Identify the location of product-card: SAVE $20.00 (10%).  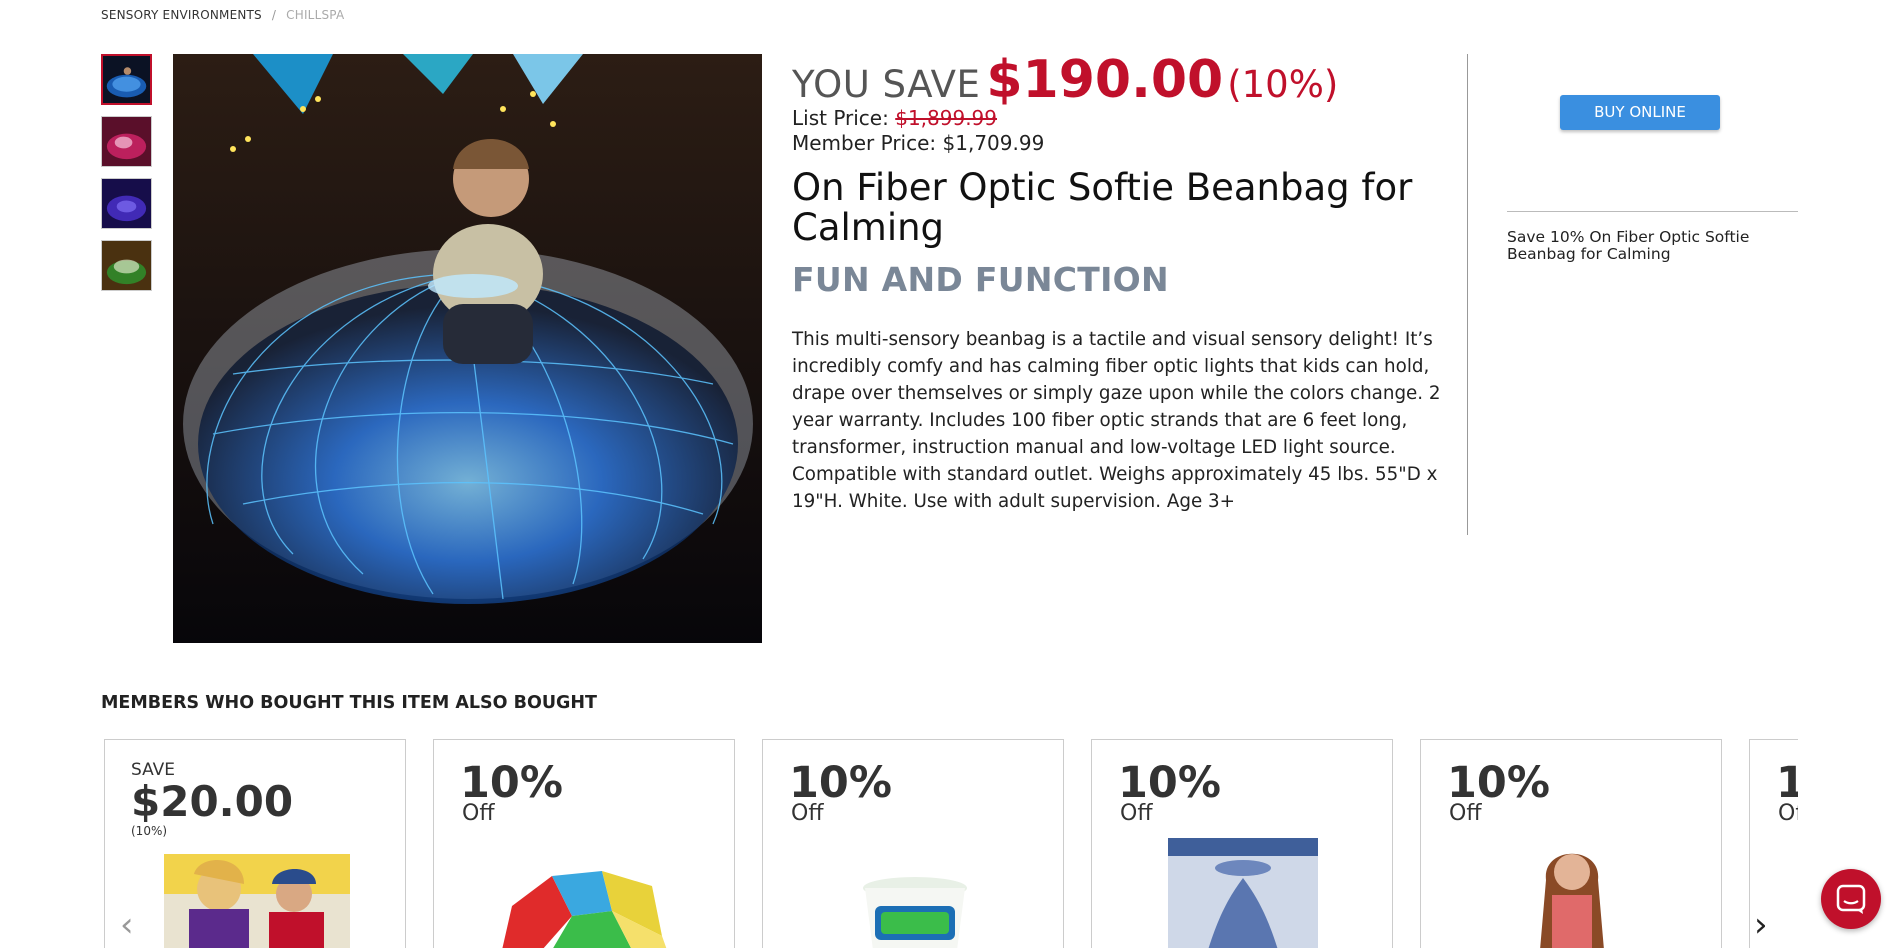
(255, 843).